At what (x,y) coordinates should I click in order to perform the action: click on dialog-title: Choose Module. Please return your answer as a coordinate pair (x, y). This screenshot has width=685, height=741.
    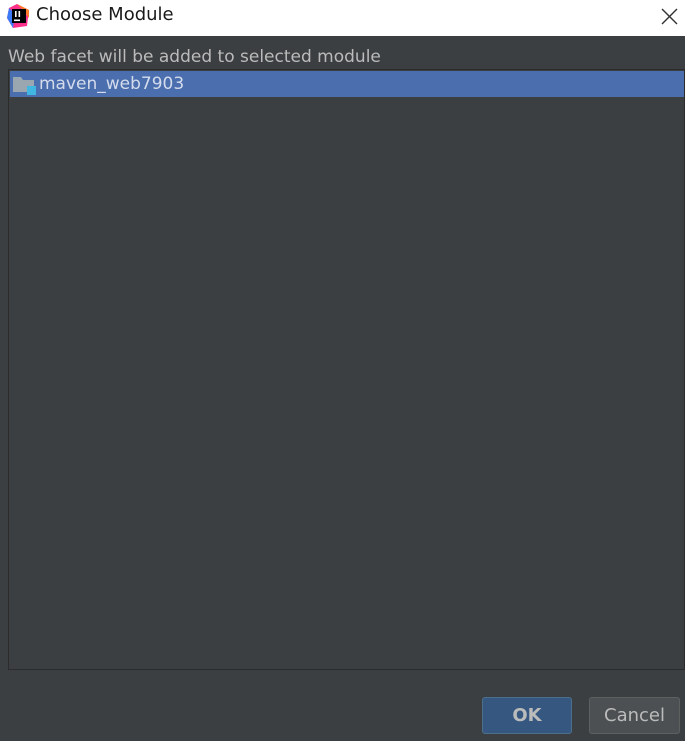
    Looking at the image, I should click on (105, 14).